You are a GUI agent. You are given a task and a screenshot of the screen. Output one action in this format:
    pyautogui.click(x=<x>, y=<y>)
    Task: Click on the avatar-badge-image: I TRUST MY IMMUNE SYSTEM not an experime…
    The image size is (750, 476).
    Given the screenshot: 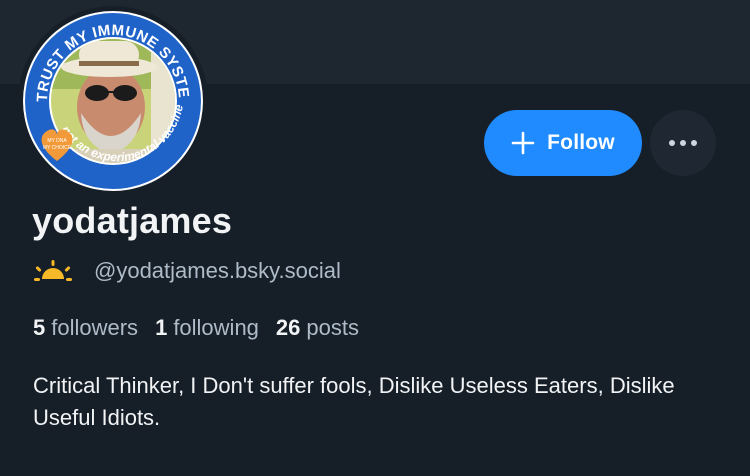 What is the action you would take?
    pyautogui.click(x=112, y=100)
    